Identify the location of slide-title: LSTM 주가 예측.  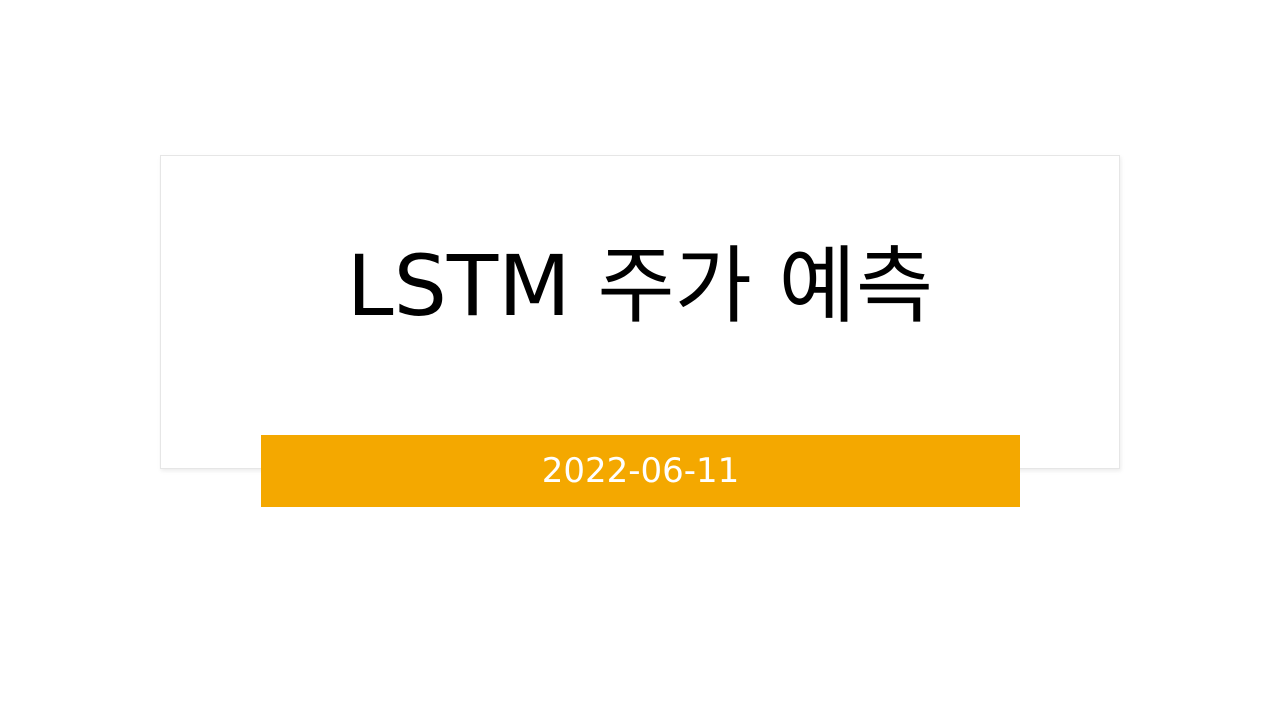
(640, 286).